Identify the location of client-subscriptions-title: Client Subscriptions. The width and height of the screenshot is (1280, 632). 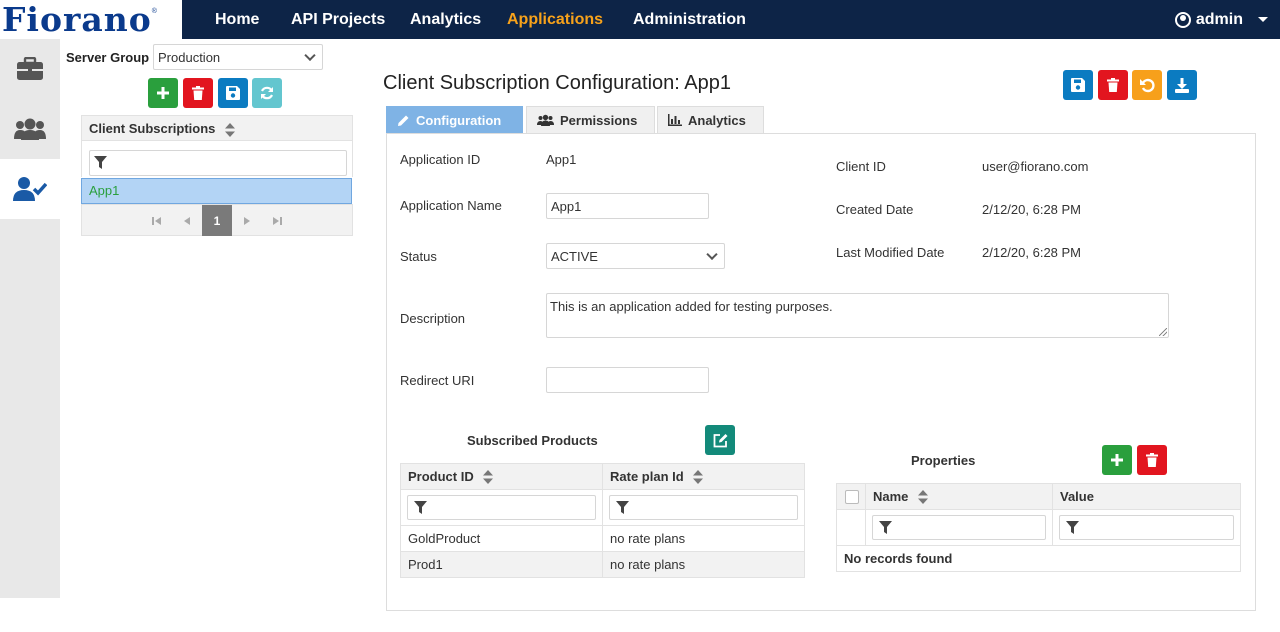
(152, 128).